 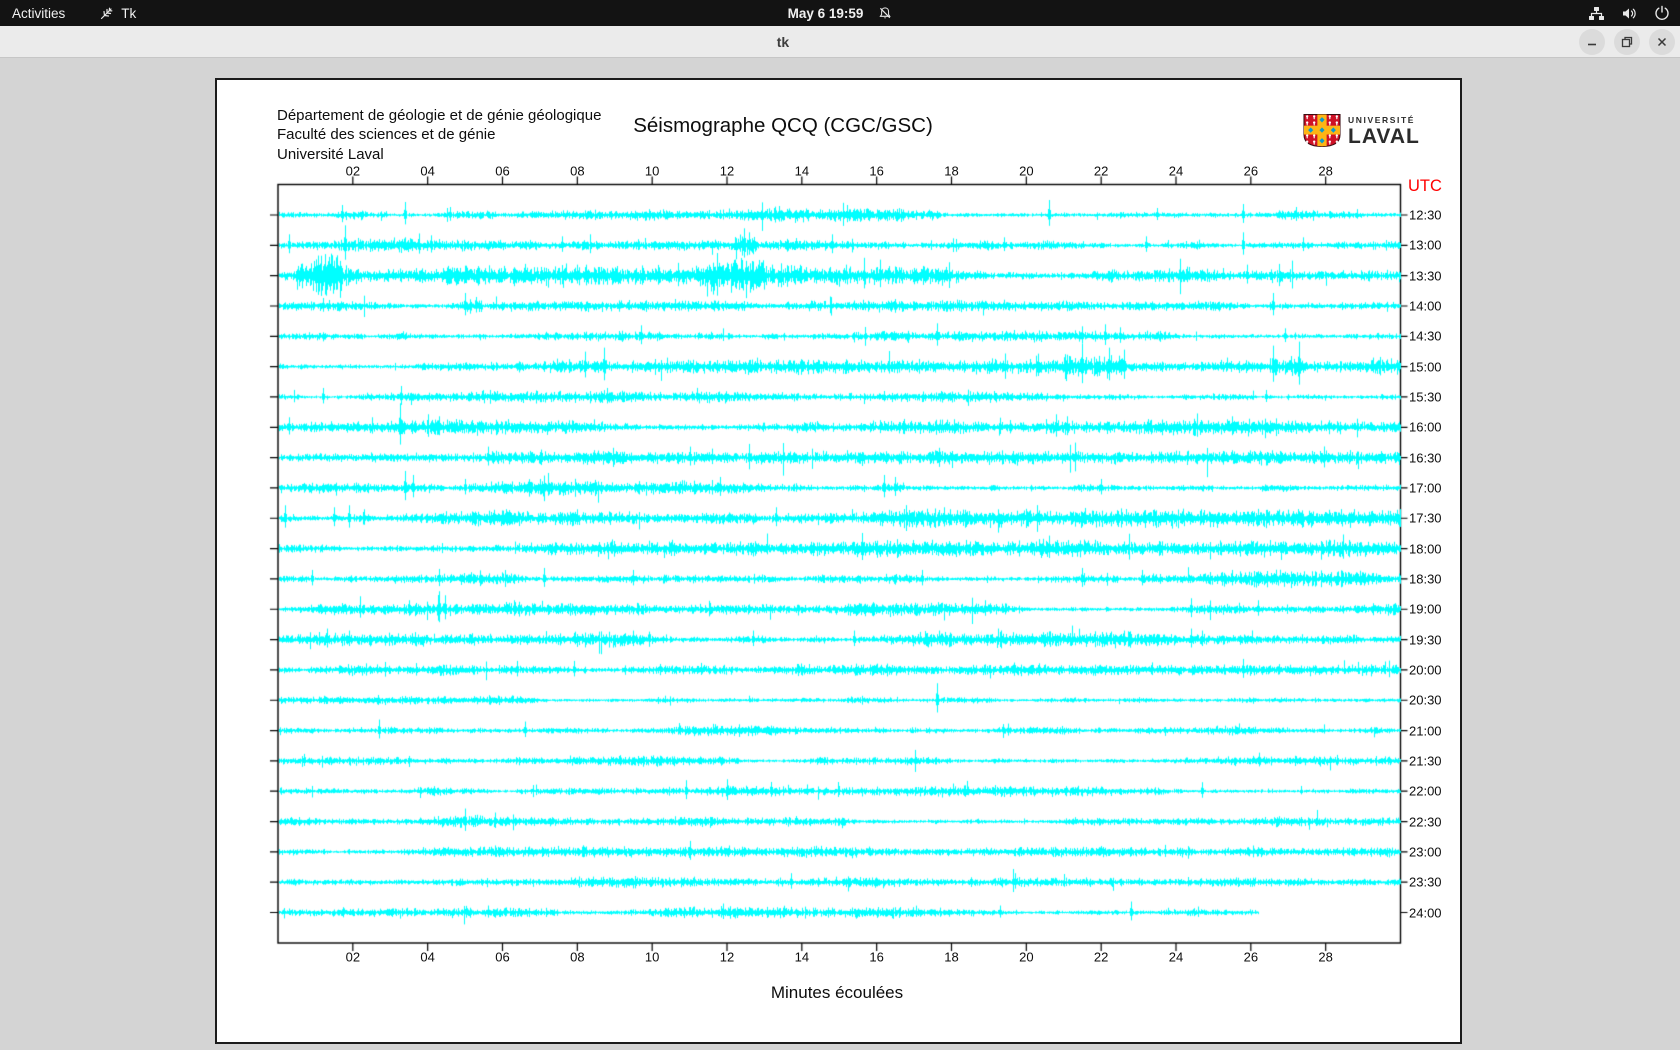 I want to click on close-button, so click(x=1662, y=42).